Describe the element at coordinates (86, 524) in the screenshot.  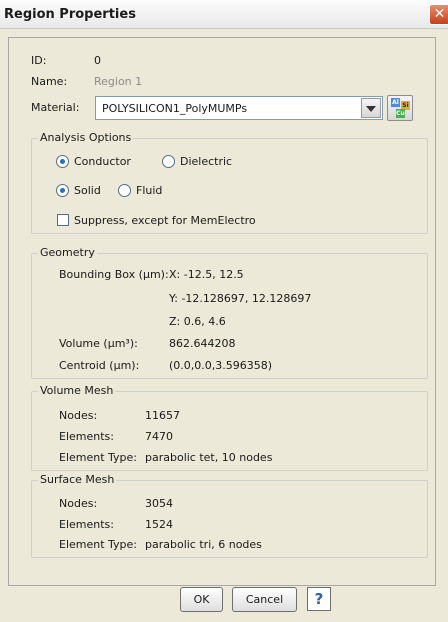
I see `surface-elements-label: Elements:` at that location.